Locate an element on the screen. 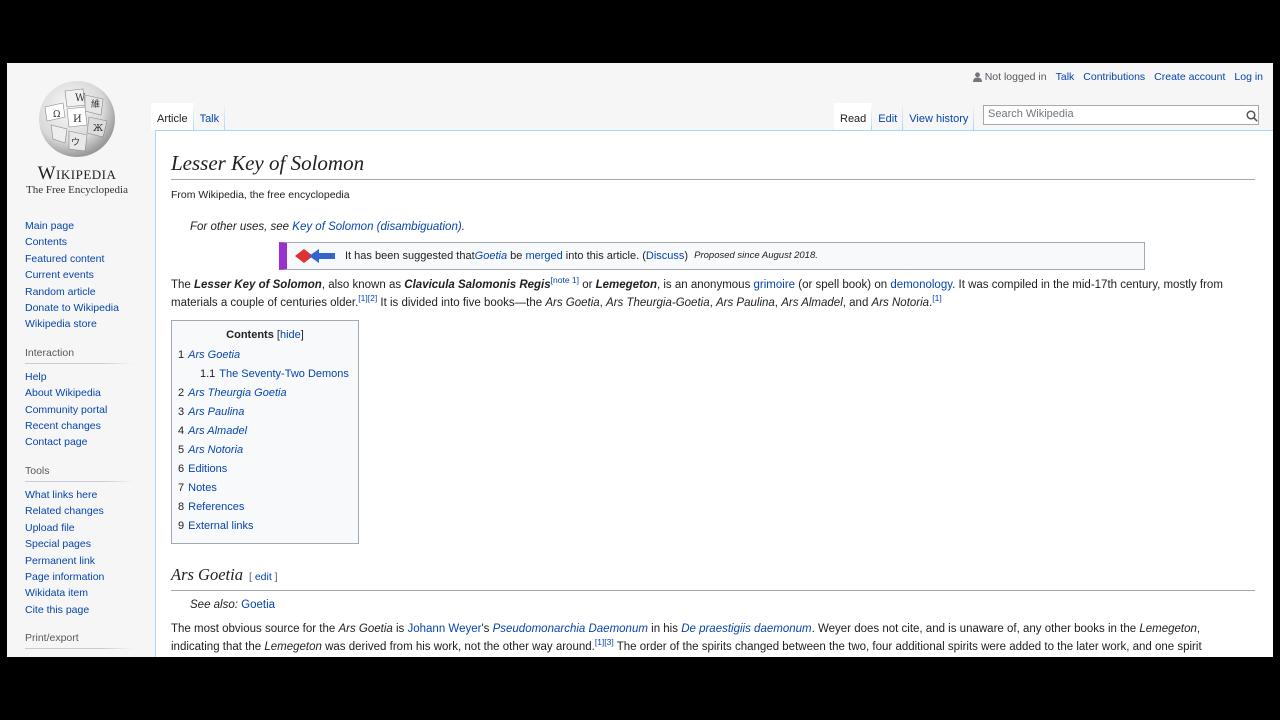  discuss-link: Discuss is located at coordinates (665, 256).